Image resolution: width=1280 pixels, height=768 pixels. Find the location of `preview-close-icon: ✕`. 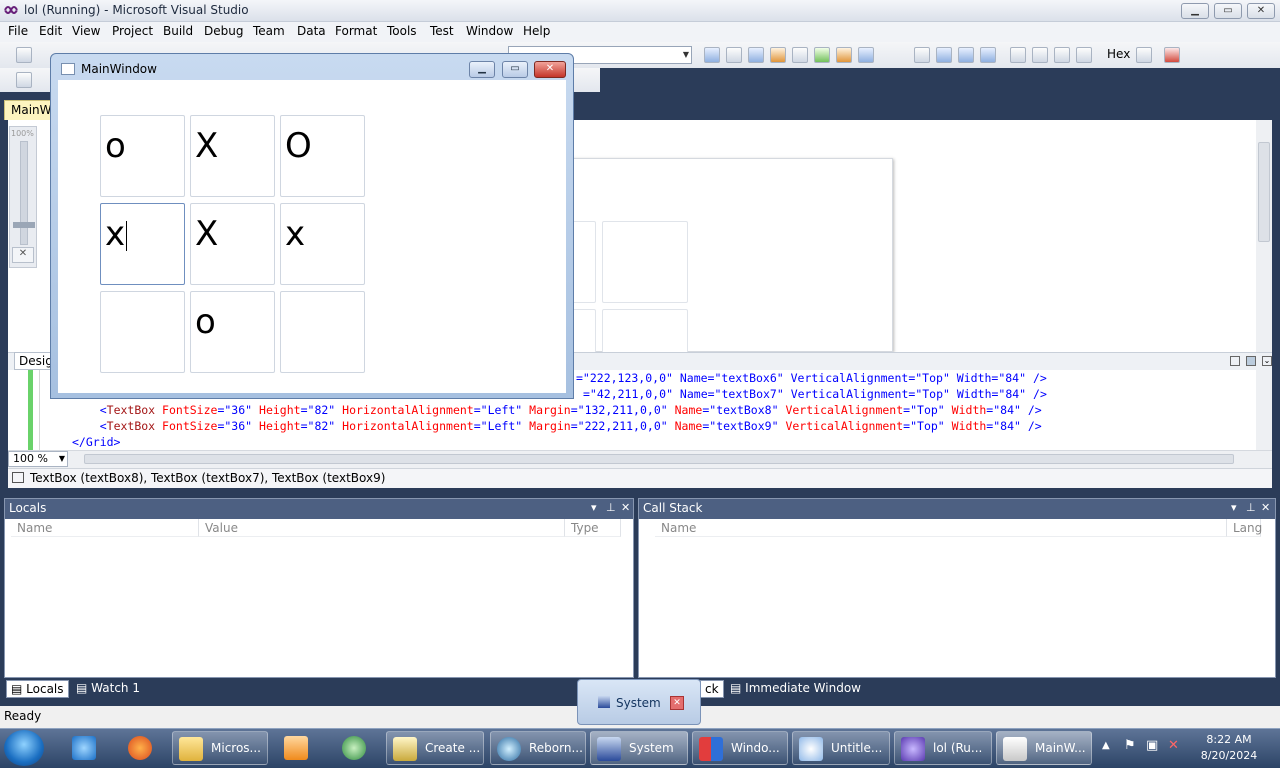

preview-close-icon: ✕ is located at coordinates (677, 703).